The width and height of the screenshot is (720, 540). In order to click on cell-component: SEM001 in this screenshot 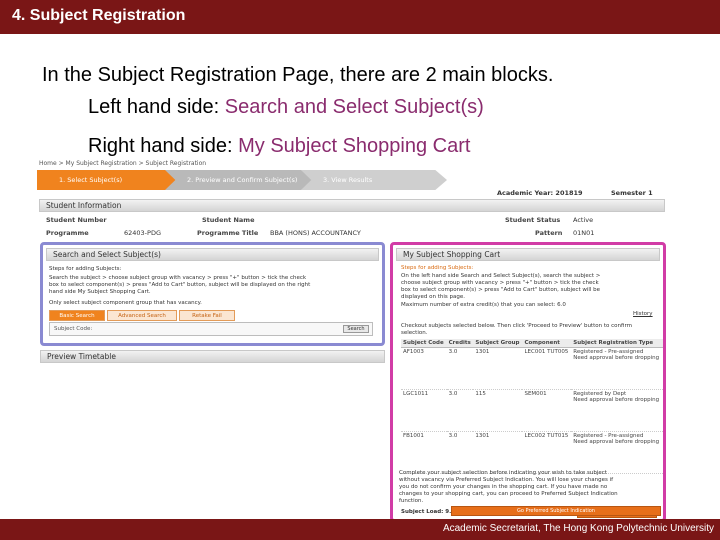, I will do `click(547, 410)`.